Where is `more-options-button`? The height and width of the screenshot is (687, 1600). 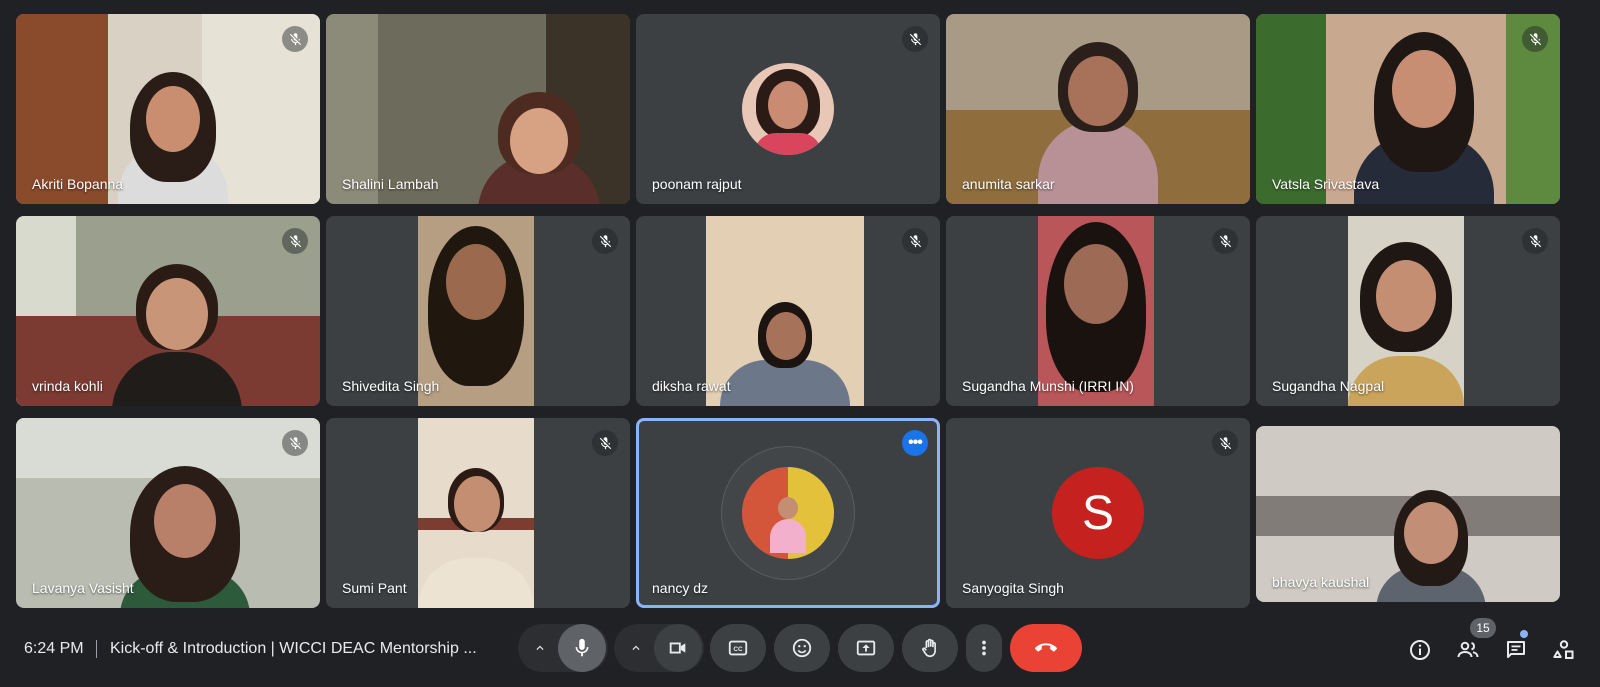
more-options-button is located at coordinates (984, 648).